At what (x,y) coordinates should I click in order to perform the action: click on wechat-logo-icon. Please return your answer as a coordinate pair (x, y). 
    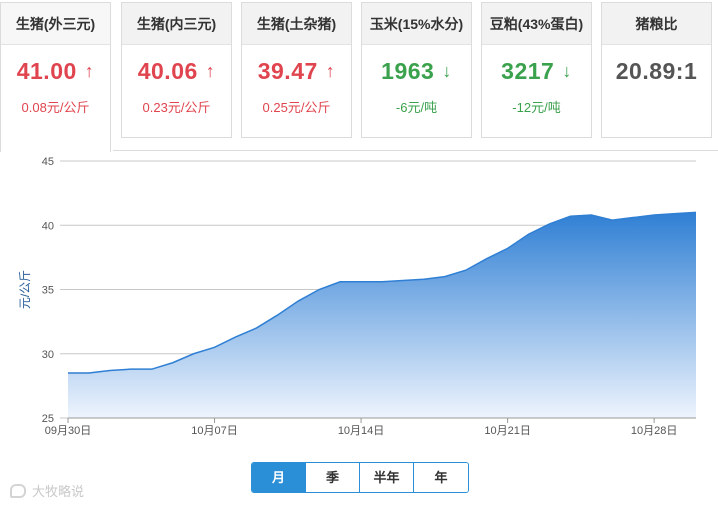
    Looking at the image, I should click on (18, 490).